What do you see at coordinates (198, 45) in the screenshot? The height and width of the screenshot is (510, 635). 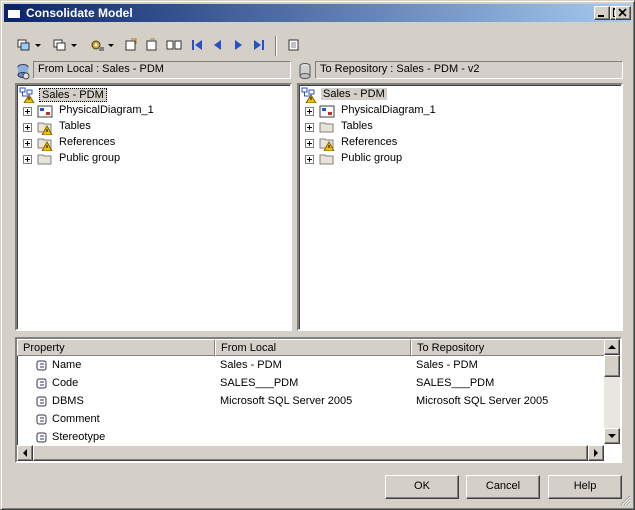 I see `first-difference-icon` at bounding box center [198, 45].